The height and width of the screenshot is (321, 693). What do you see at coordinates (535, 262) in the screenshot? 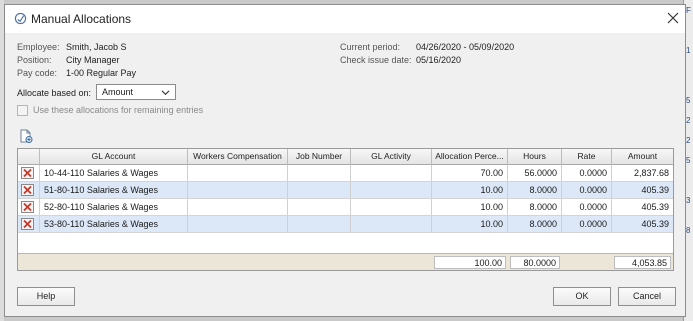
I see `total-hours: 80.0000` at bounding box center [535, 262].